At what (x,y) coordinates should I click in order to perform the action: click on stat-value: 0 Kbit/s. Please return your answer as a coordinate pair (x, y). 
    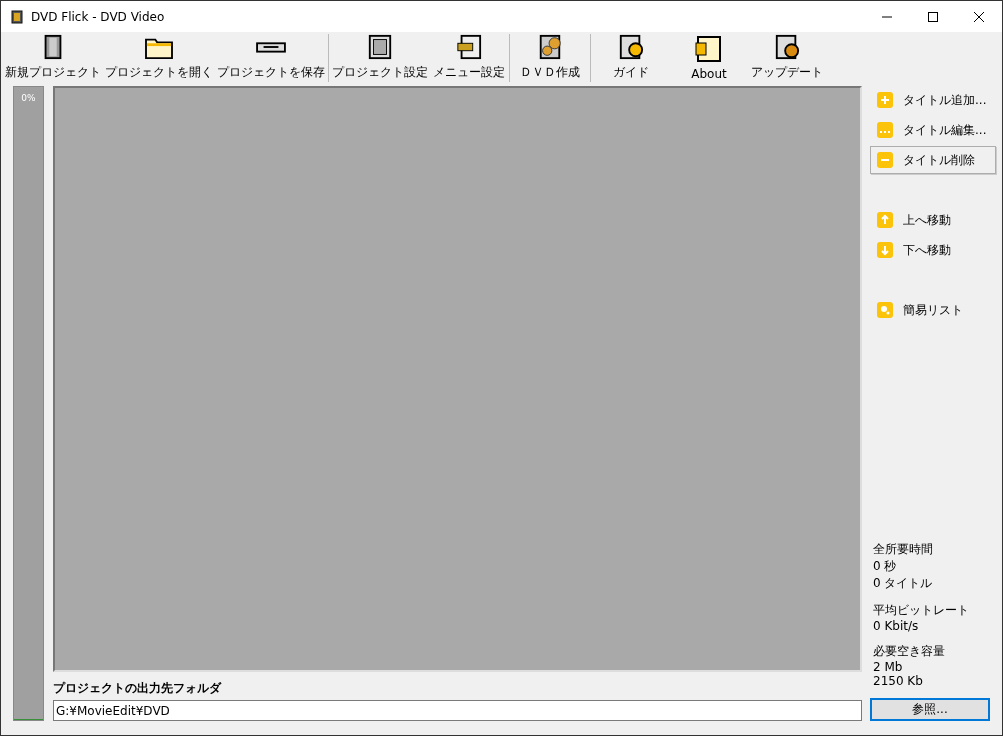
    Looking at the image, I should click on (896, 626).